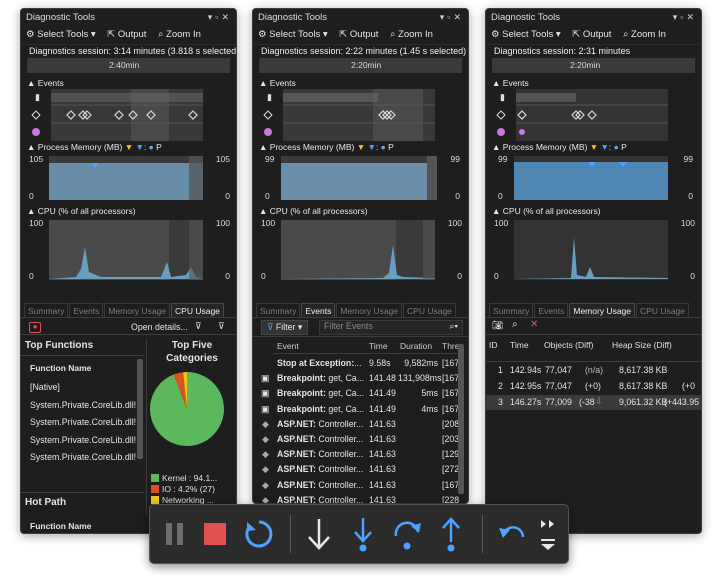  What do you see at coordinates (451, 499) in the screenshot?
I see `event-thread: [228` at bounding box center [451, 499].